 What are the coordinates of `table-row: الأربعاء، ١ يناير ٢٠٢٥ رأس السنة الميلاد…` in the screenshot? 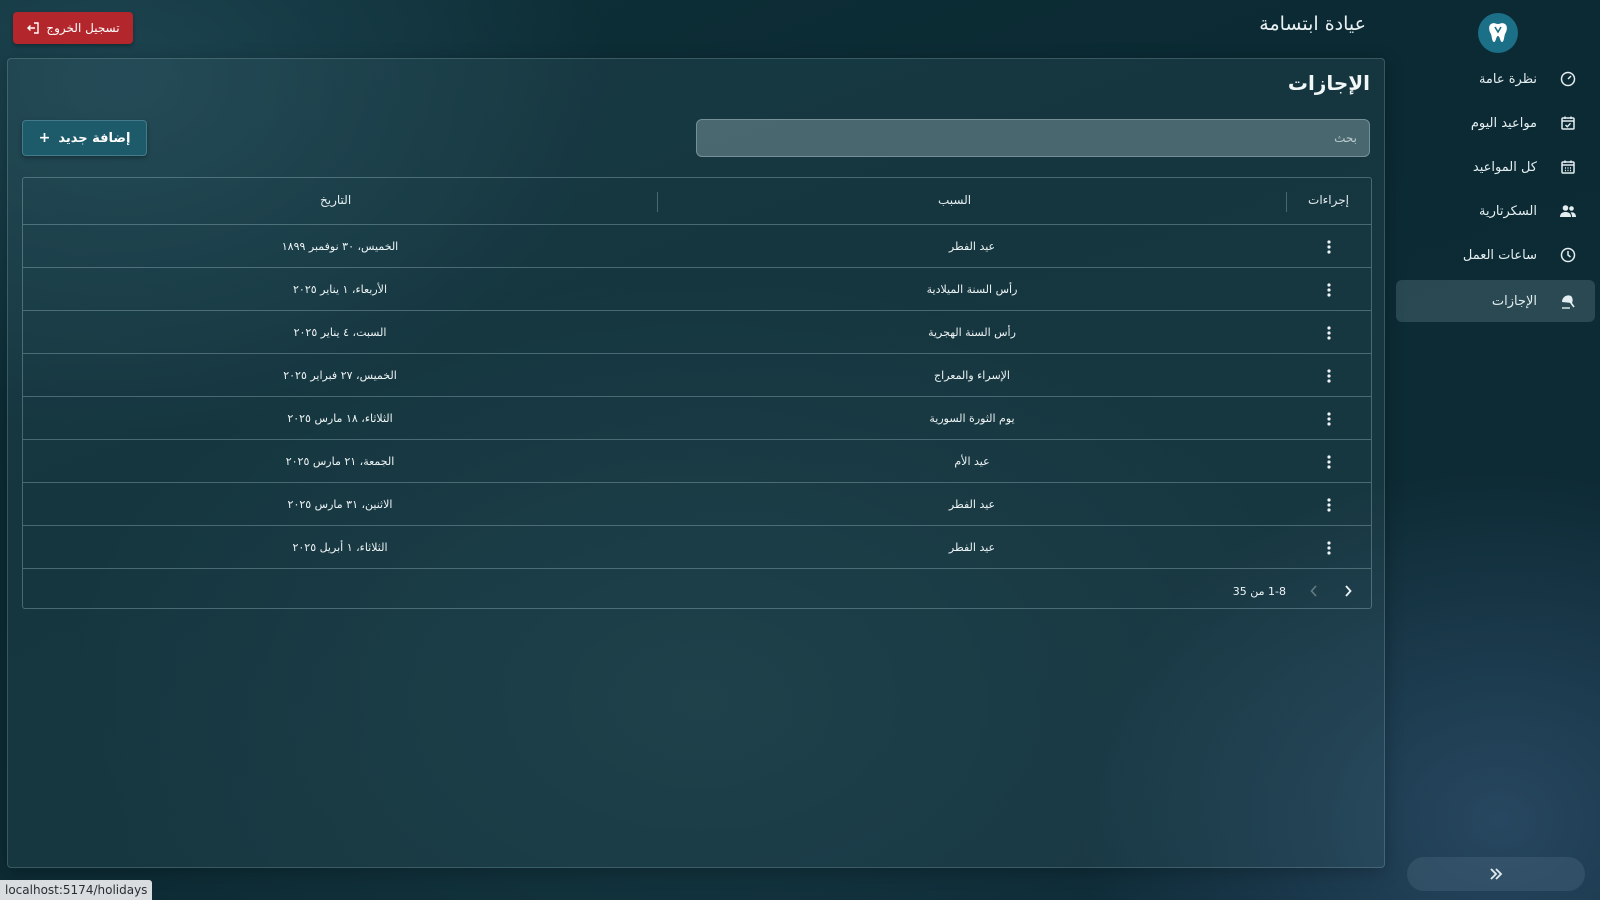 It's located at (697, 289).